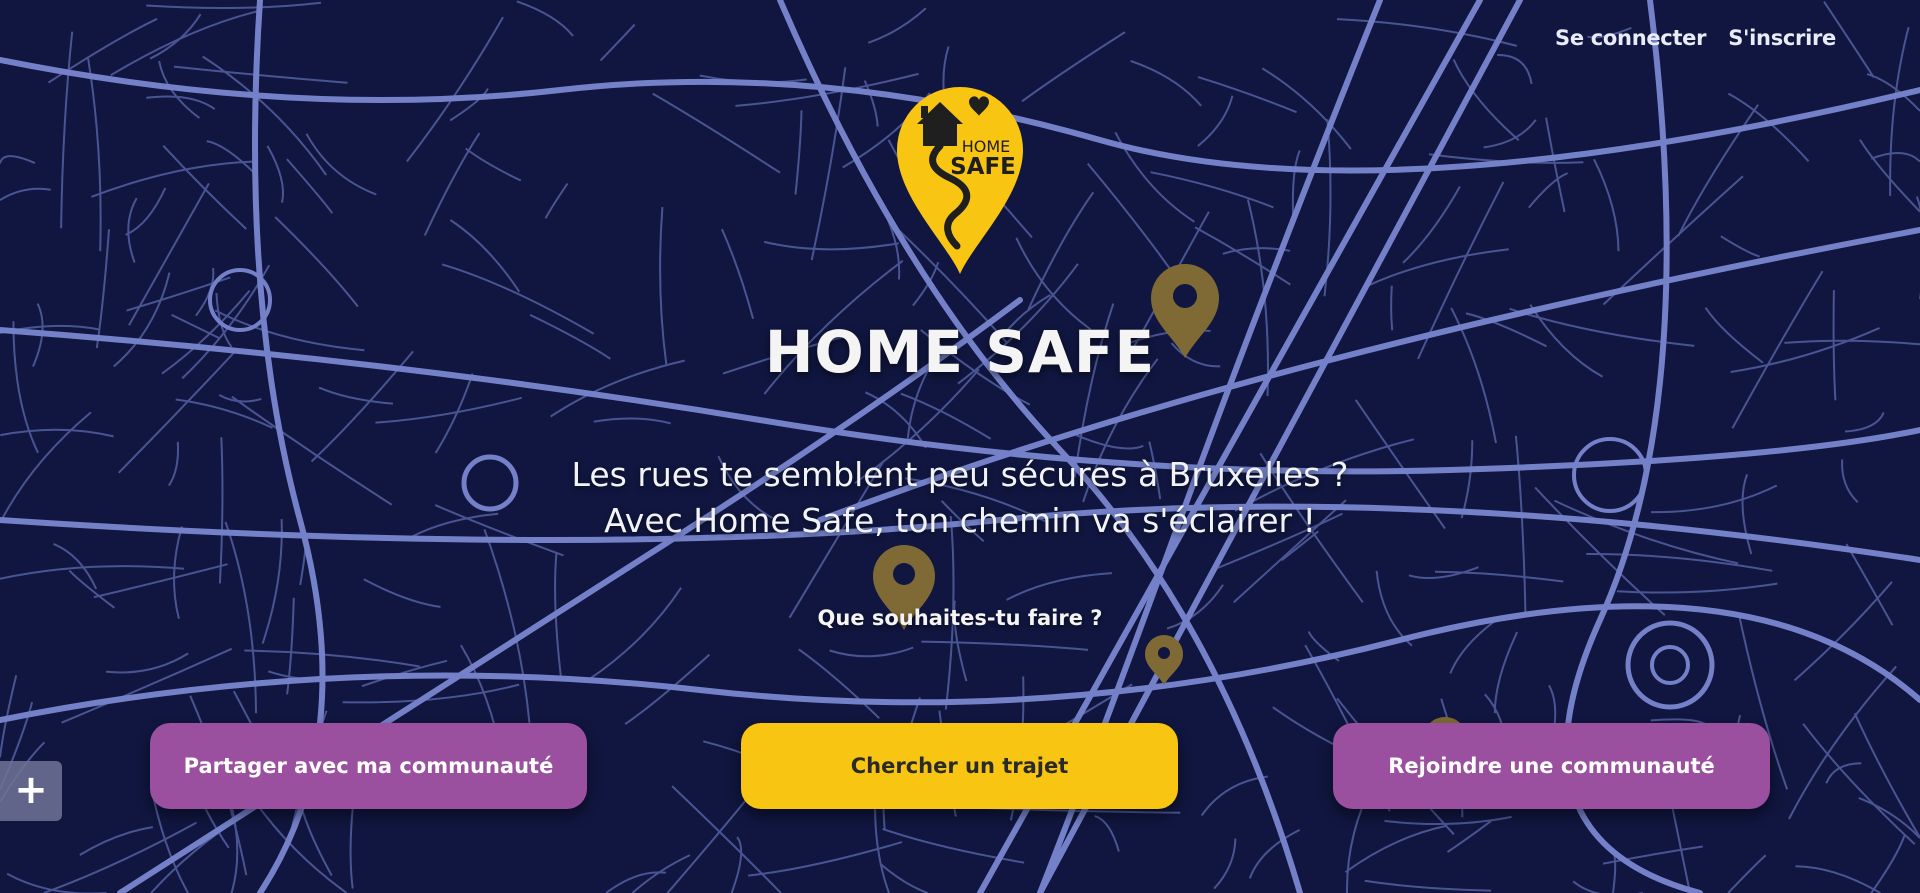  Describe the element at coordinates (960, 618) in the screenshot. I see `action-question: Que souhaites-tu faire ?` at that location.